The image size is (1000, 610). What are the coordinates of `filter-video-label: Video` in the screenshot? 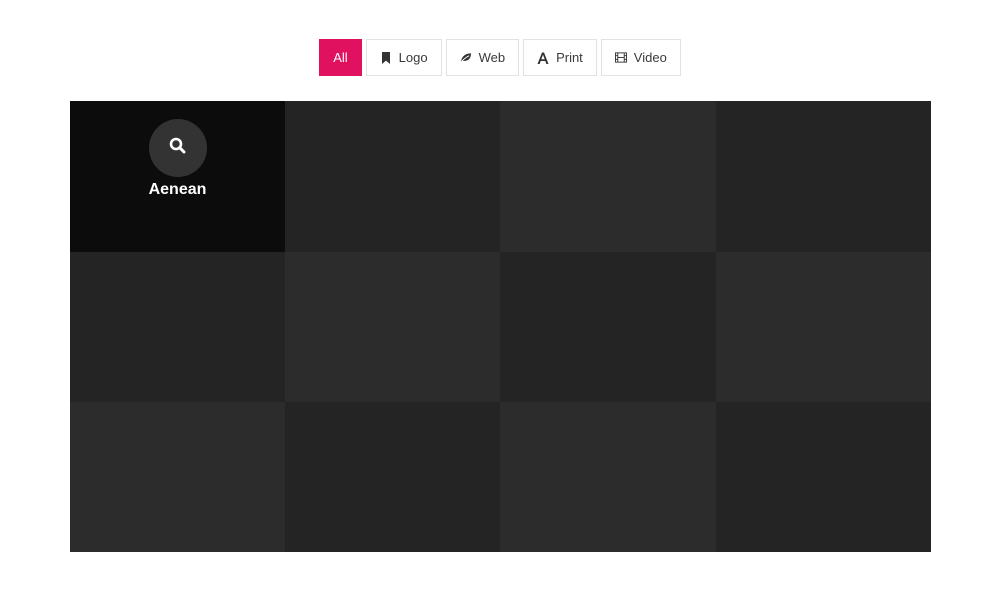 It's located at (650, 57).